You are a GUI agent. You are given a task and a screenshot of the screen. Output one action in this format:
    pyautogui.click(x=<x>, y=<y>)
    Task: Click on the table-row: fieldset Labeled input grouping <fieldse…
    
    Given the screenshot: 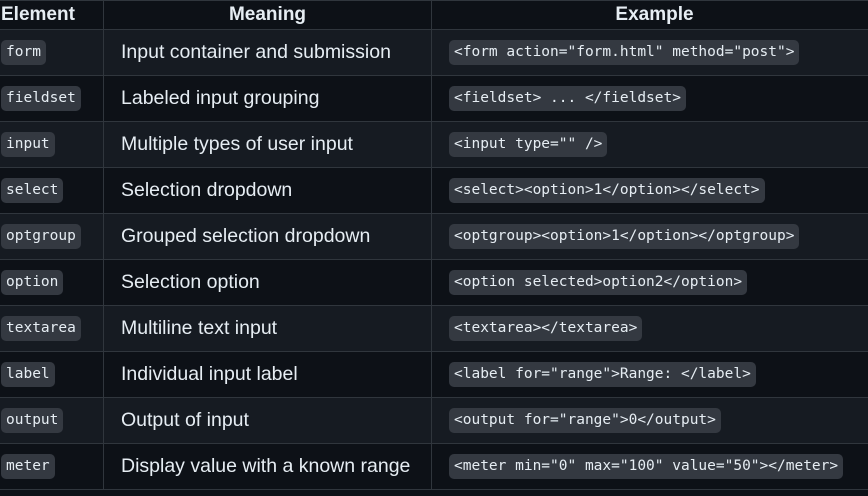 What is the action you would take?
    pyautogui.click(x=434, y=98)
    